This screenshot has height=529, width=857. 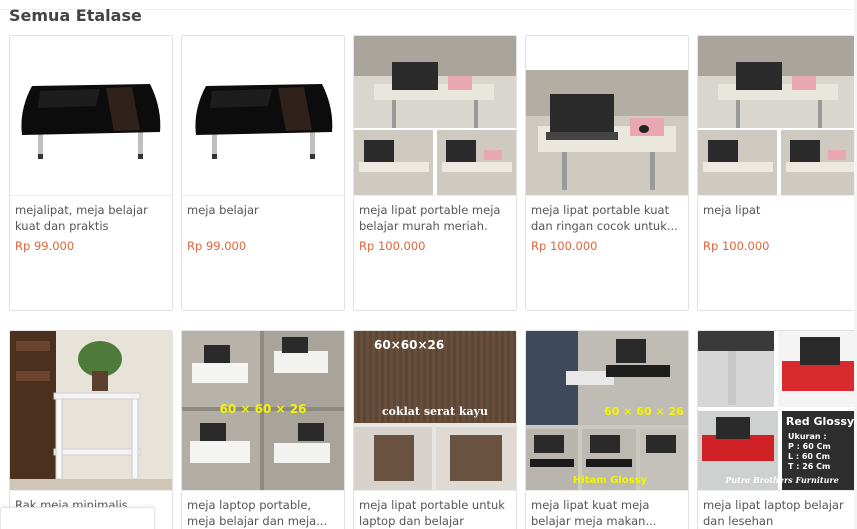 I want to click on image-title-text: Red Glossy, so click(x=820, y=421).